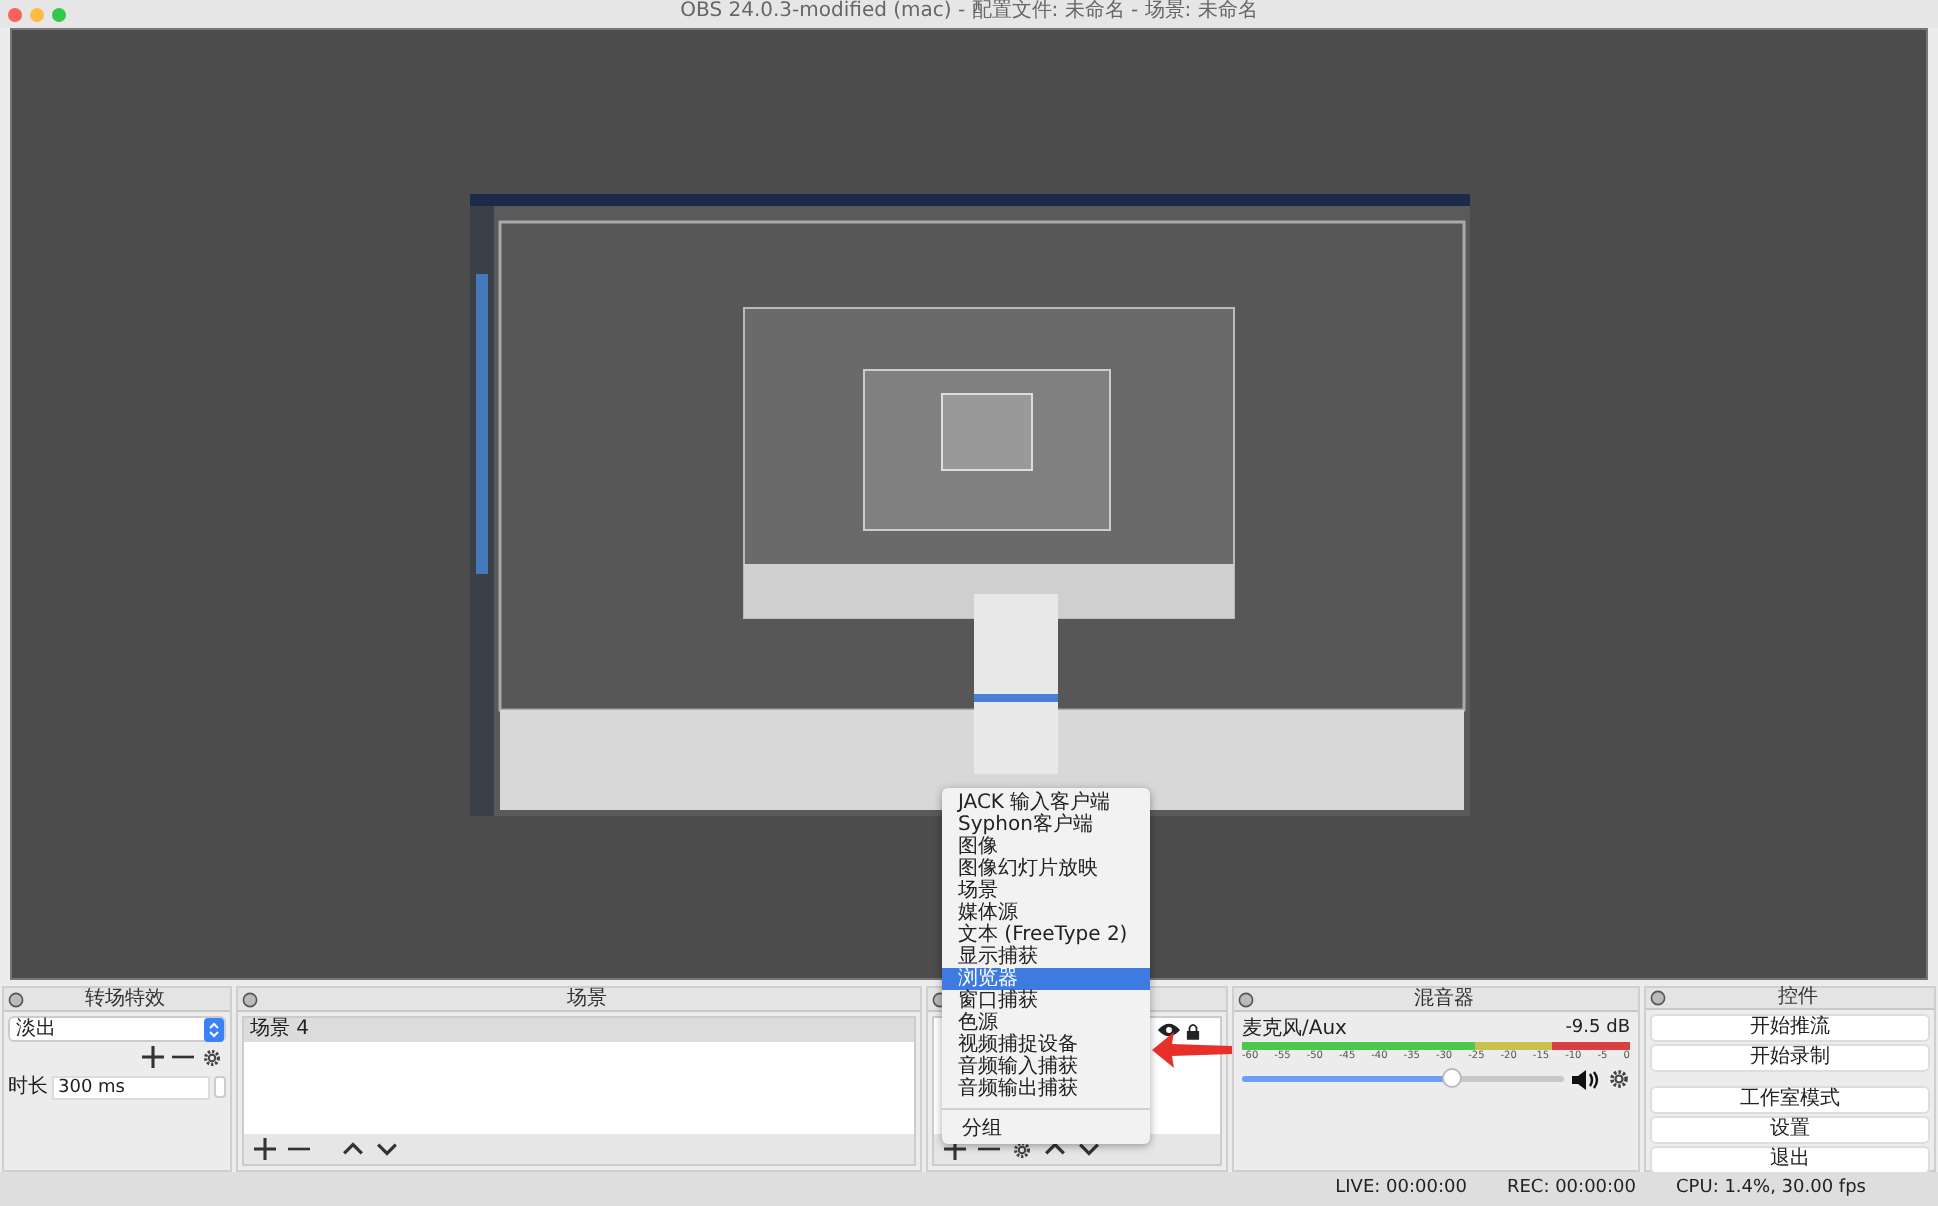 This screenshot has width=1938, height=1206. Describe the element at coordinates (1192, 1050) in the screenshot. I see `arrow-annotation` at that location.